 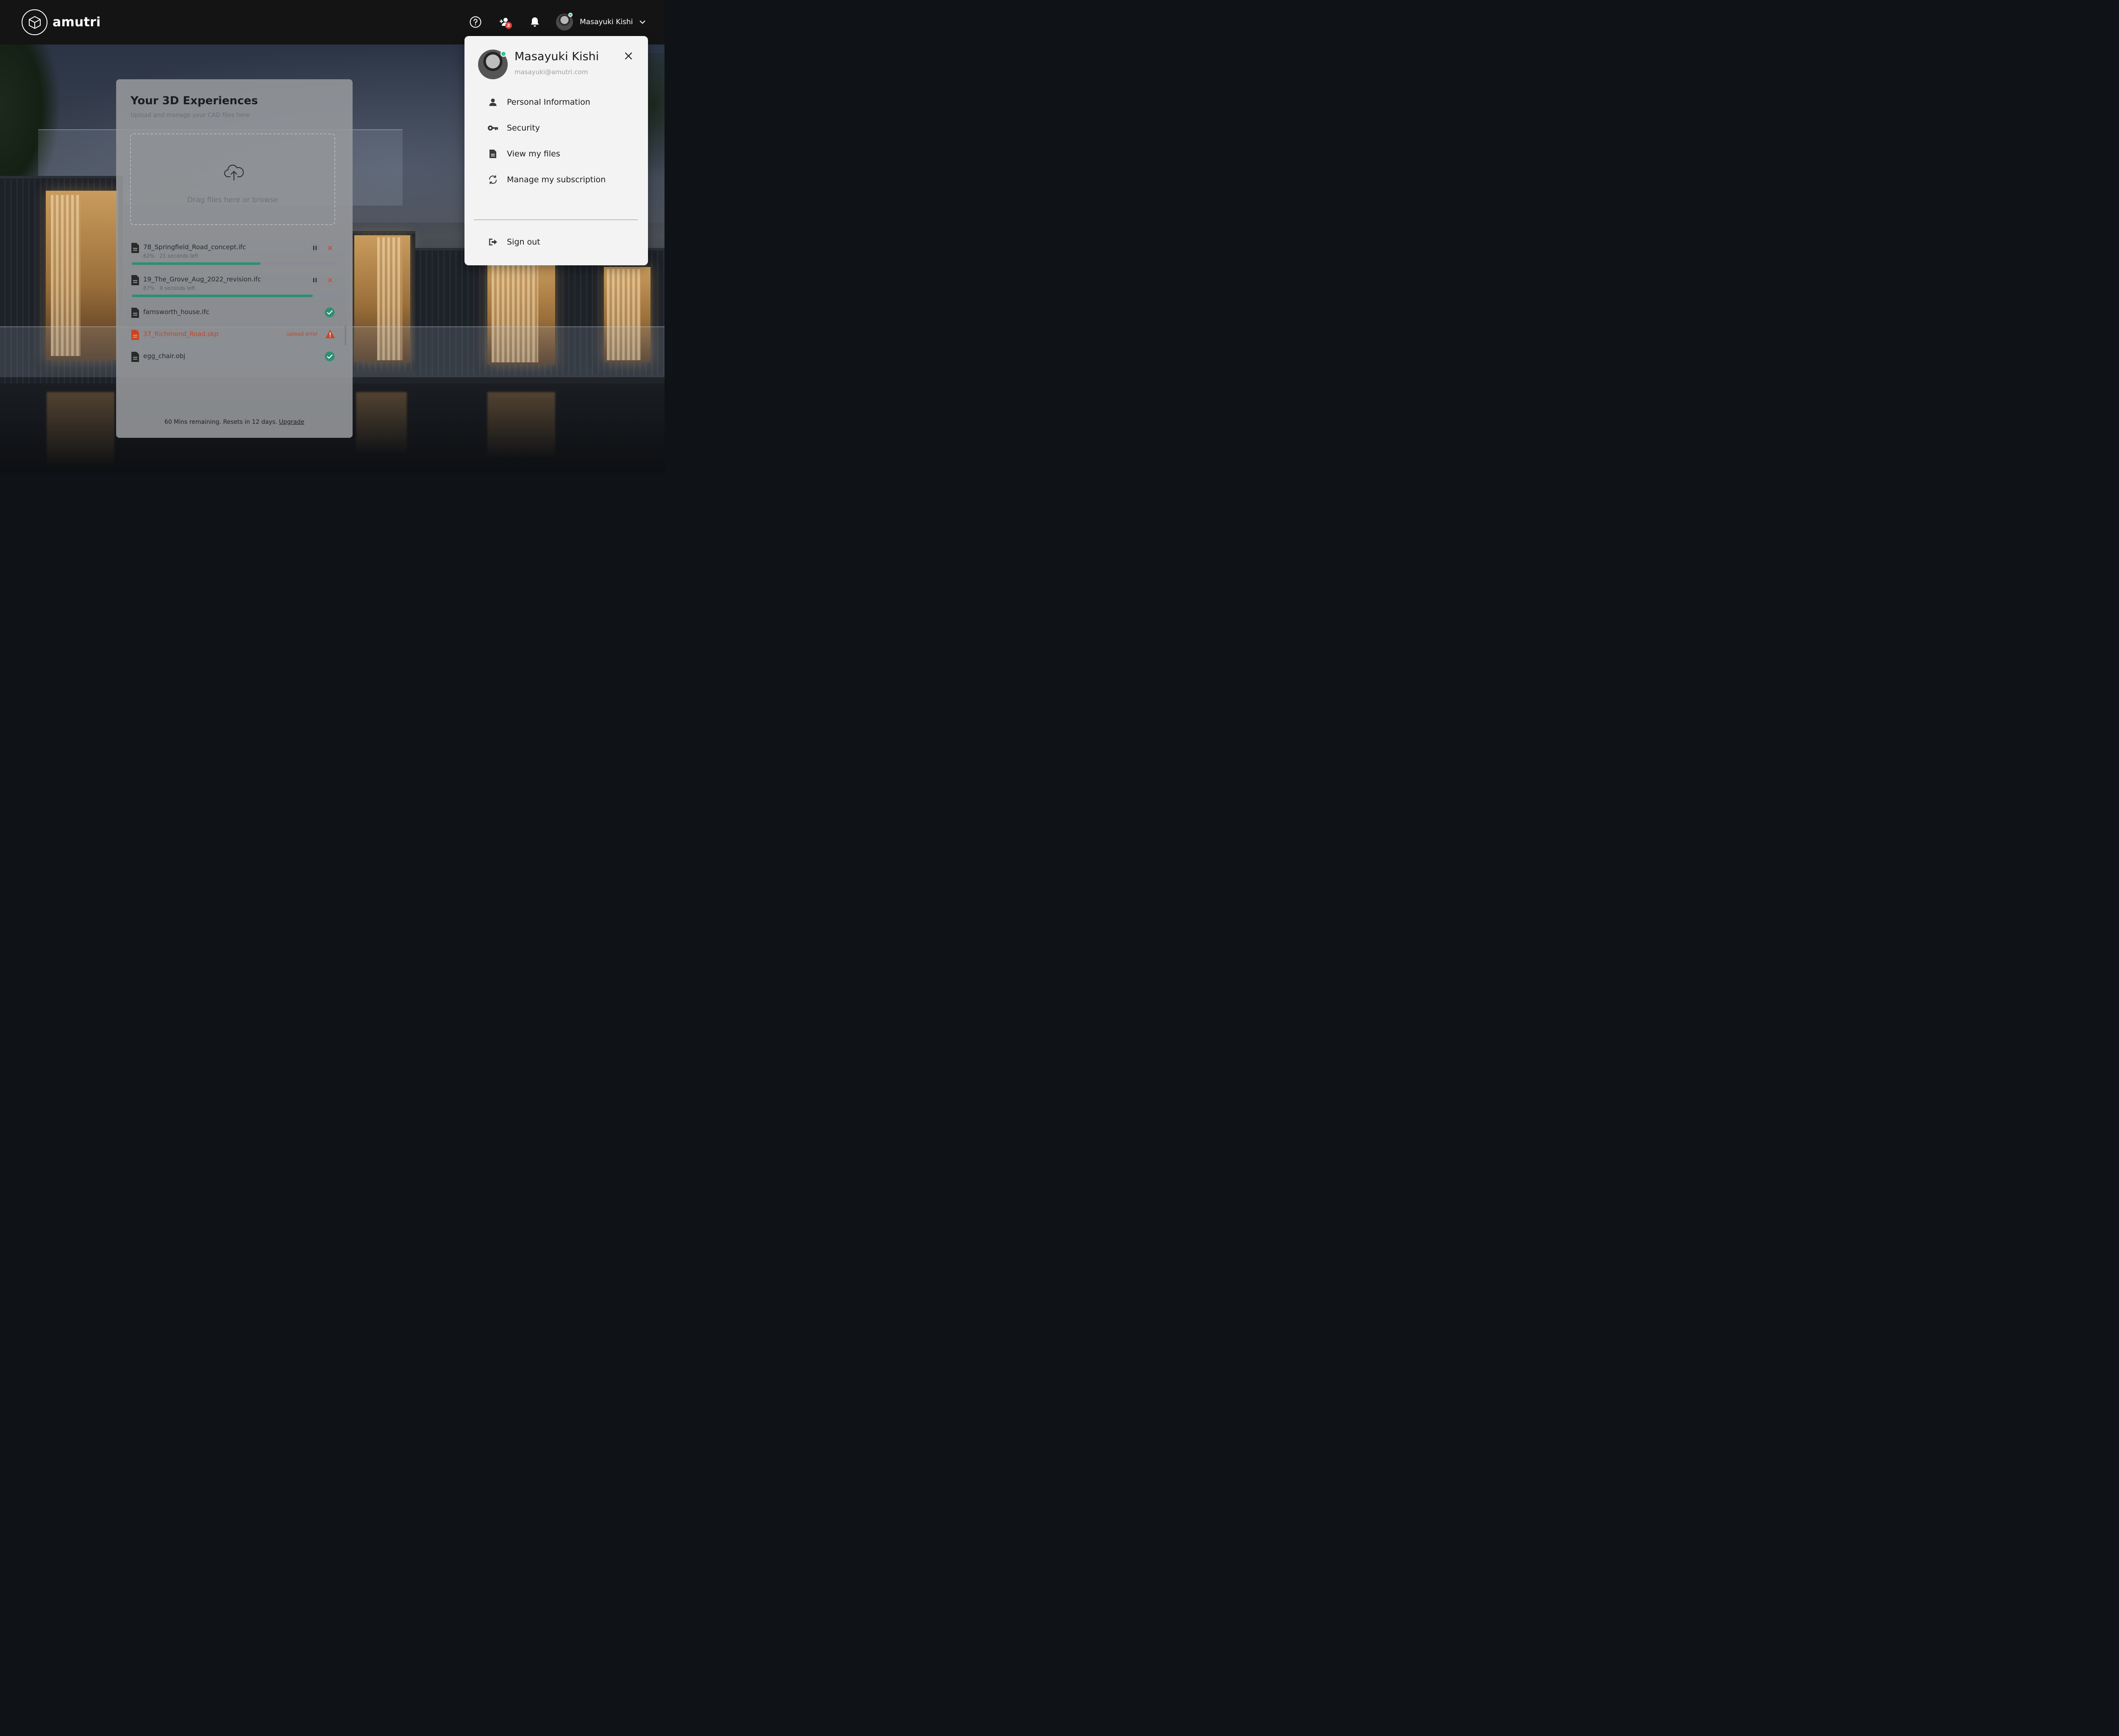 I want to click on user-menu-toggle: Masayuki Kishi, so click(x=601, y=22).